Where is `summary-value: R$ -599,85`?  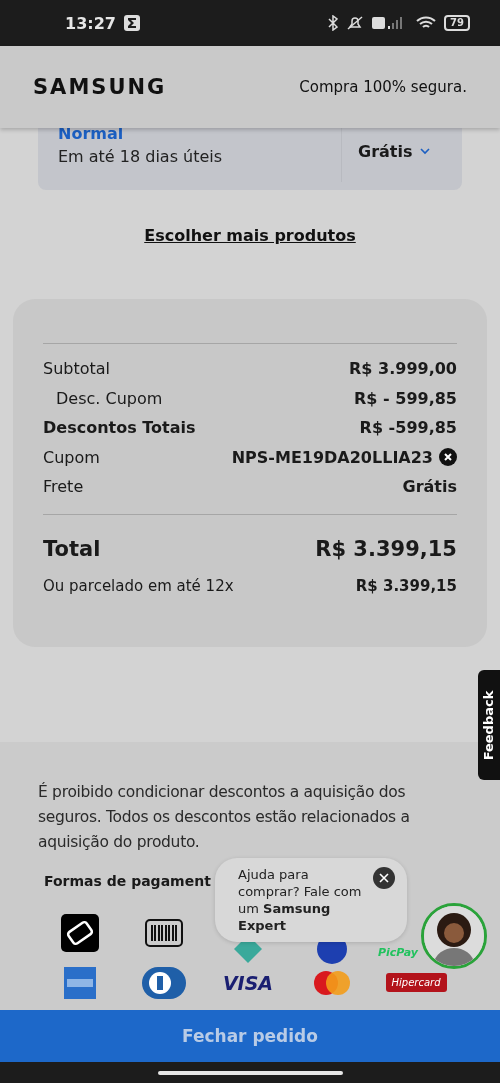 summary-value: R$ -599,85 is located at coordinates (408, 428).